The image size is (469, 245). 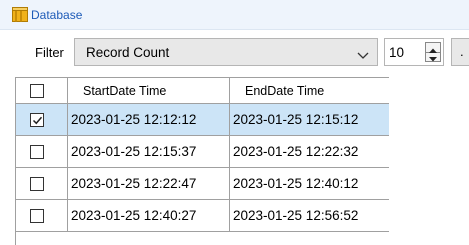 What do you see at coordinates (234, 15) in the screenshot?
I see `title-bar: Database` at bounding box center [234, 15].